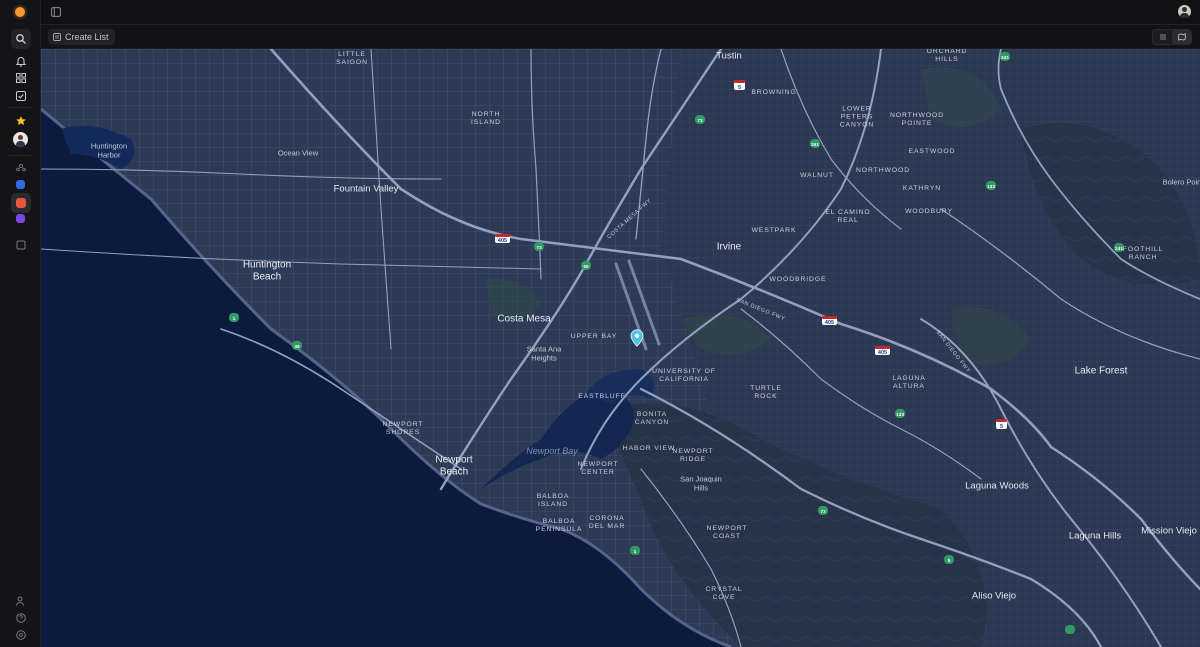 This screenshot has width=1200, height=647. What do you see at coordinates (1184, 11) in the screenshot?
I see `profile-avatar` at bounding box center [1184, 11].